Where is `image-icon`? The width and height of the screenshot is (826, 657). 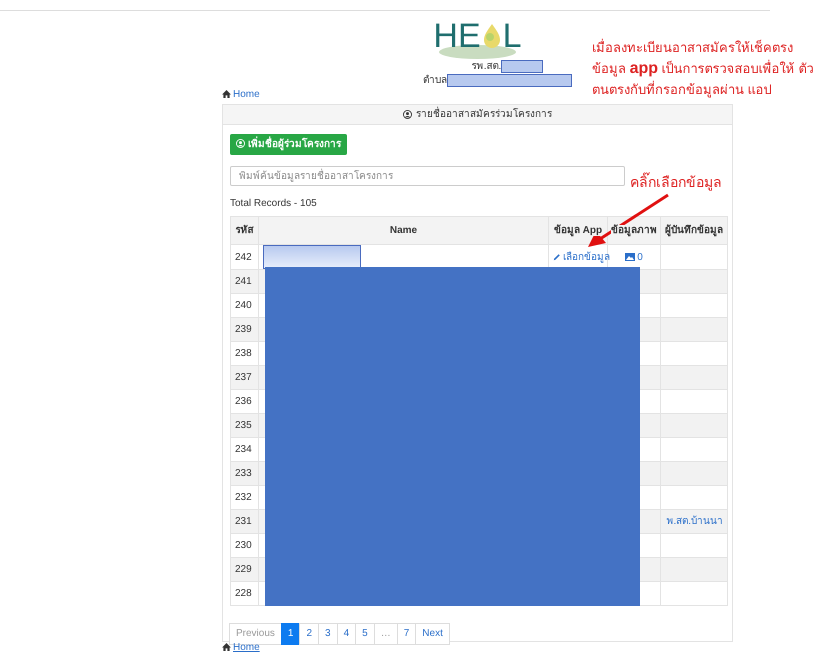
image-icon is located at coordinates (630, 256).